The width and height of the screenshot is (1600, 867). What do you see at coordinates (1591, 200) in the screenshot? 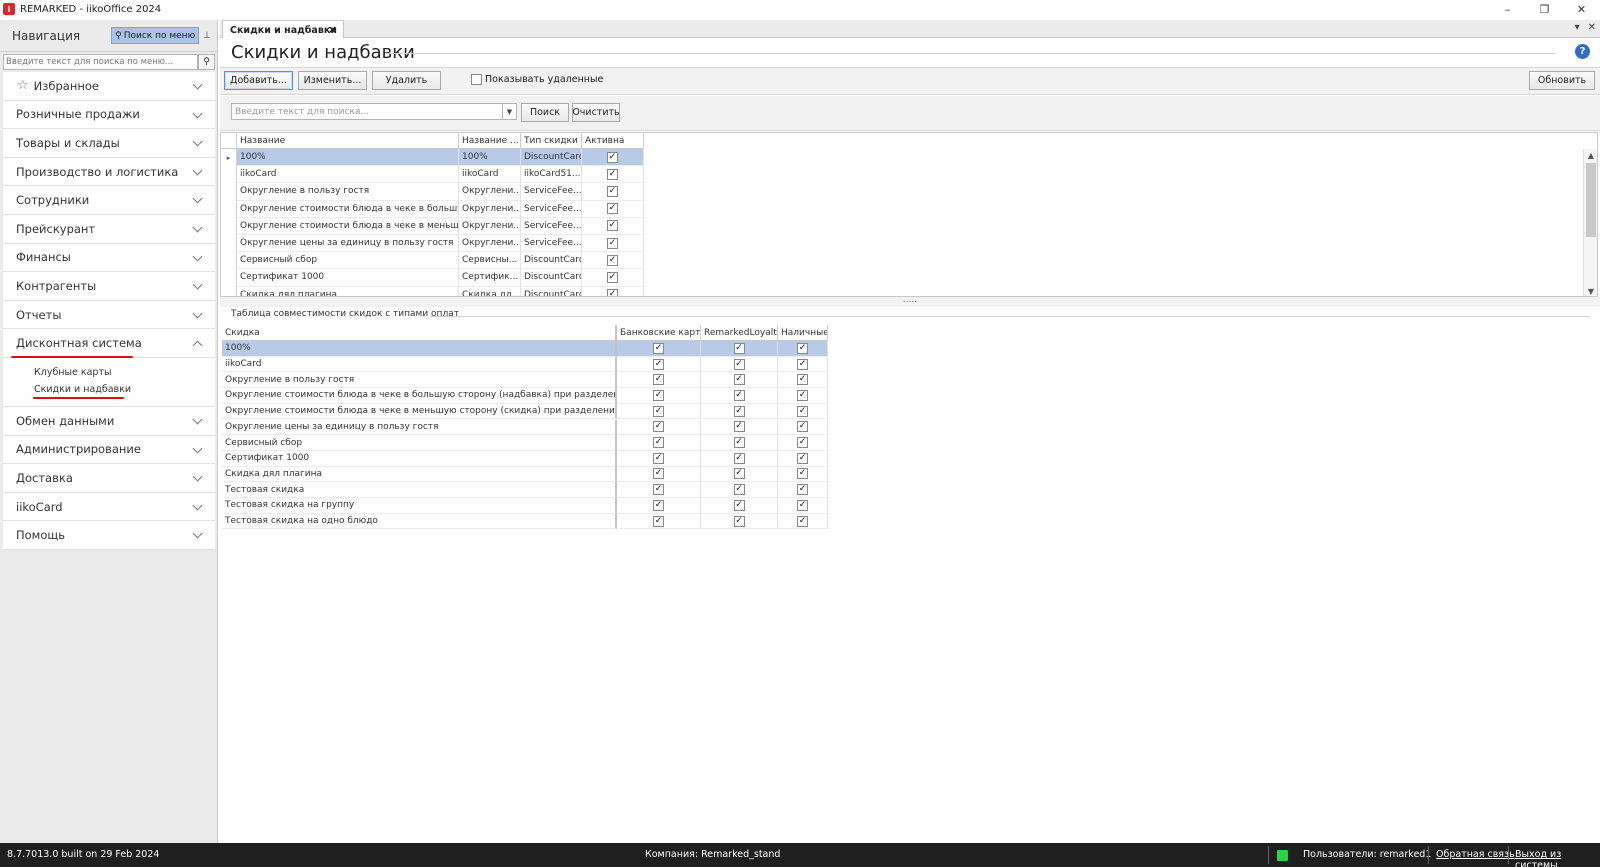
I see `scrollbar-thumb` at bounding box center [1591, 200].